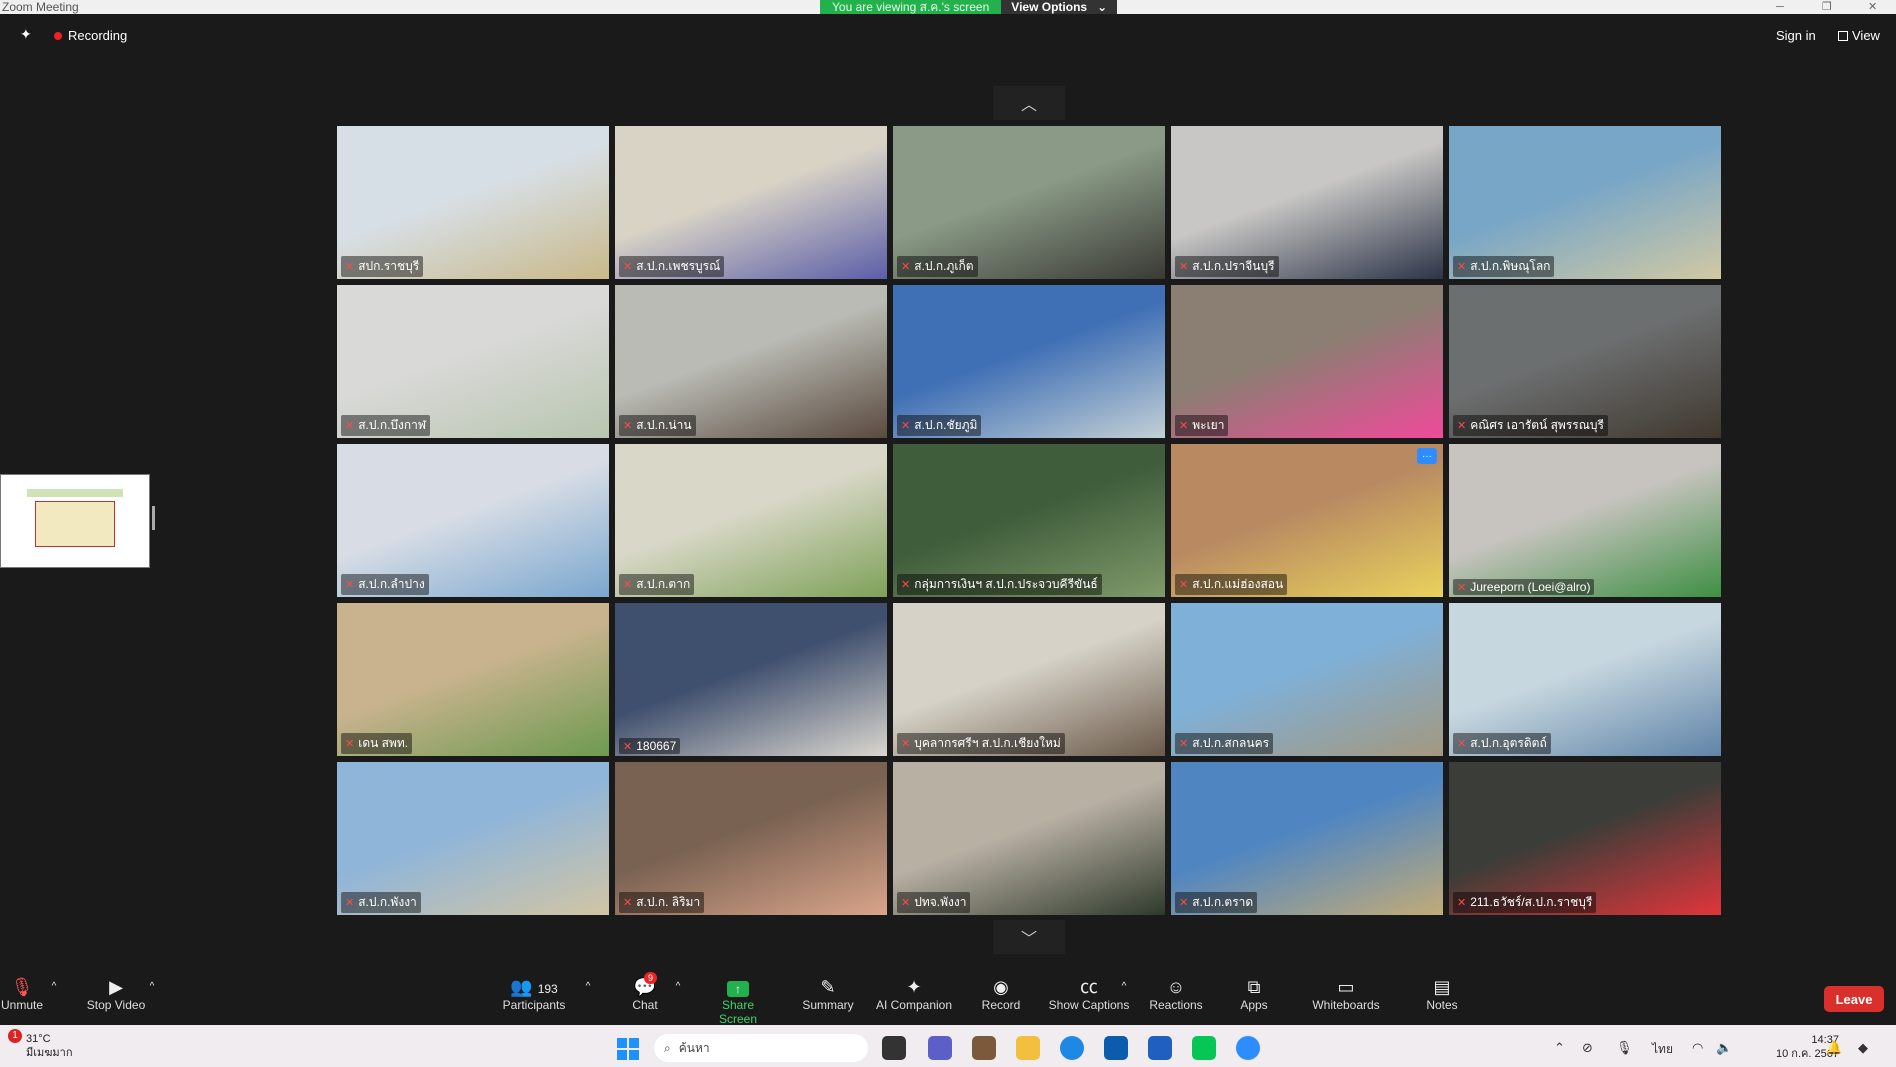  What do you see at coordinates (738, 1001) in the screenshot?
I see `share-screen-button: ↑ Share Screen` at bounding box center [738, 1001].